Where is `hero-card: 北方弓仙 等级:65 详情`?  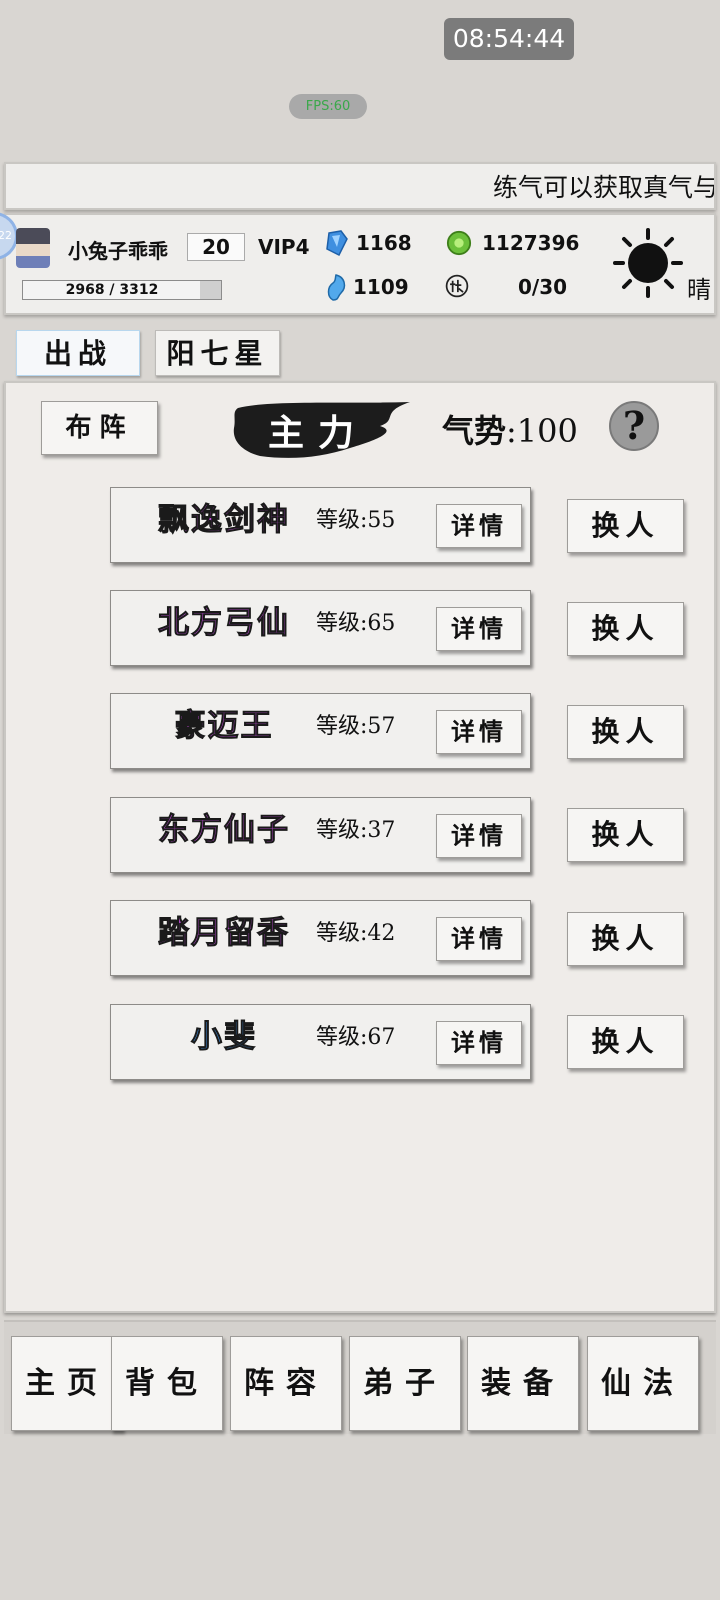 hero-card: 北方弓仙 等级:65 详情 is located at coordinates (320, 628).